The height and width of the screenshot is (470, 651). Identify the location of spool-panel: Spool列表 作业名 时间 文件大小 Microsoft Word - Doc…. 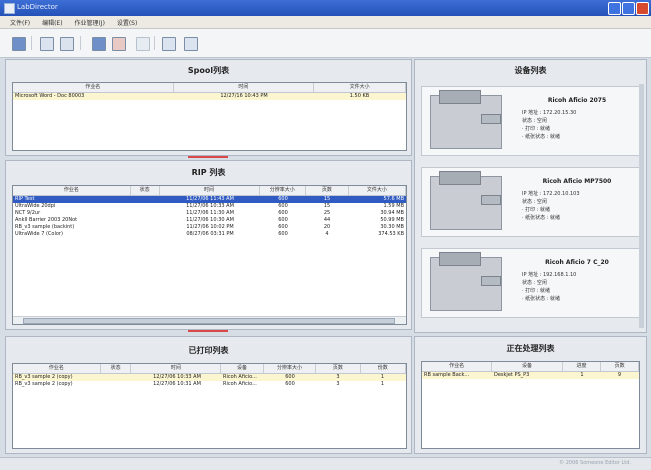
(208, 107).